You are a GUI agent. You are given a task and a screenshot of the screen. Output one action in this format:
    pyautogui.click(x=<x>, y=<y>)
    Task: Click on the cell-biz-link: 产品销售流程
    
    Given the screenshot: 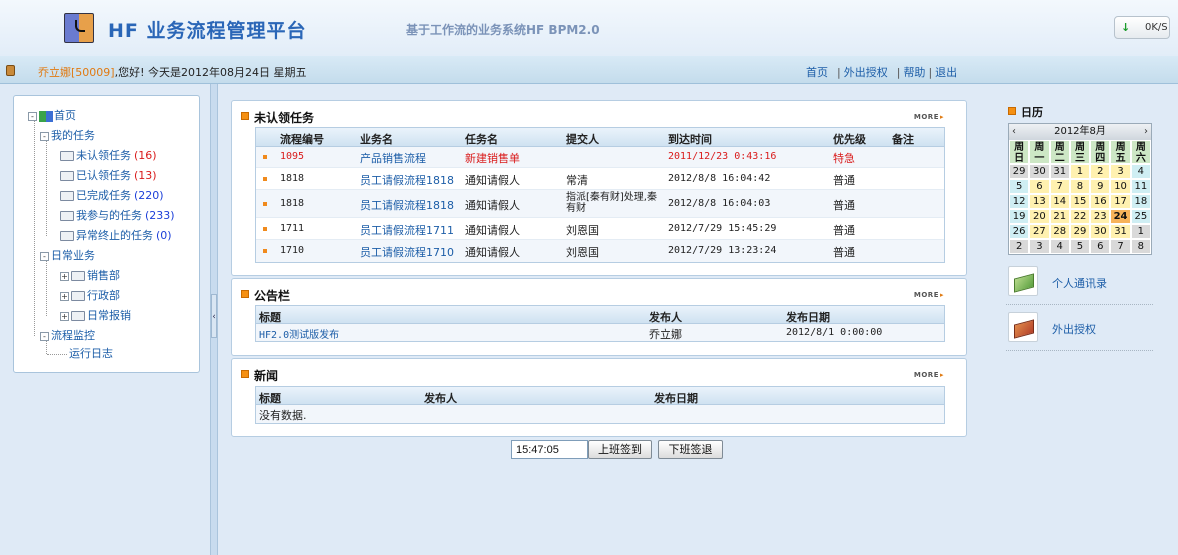 What is the action you would take?
    pyautogui.click(x=393, y=158)
    